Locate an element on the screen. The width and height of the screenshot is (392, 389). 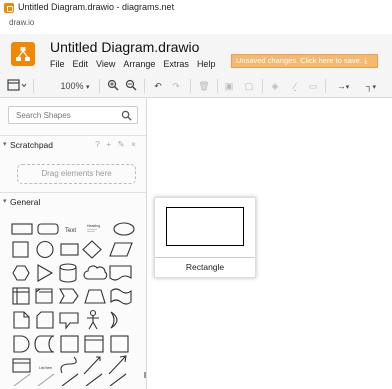
list-shape is located at coordinates (21, 365).